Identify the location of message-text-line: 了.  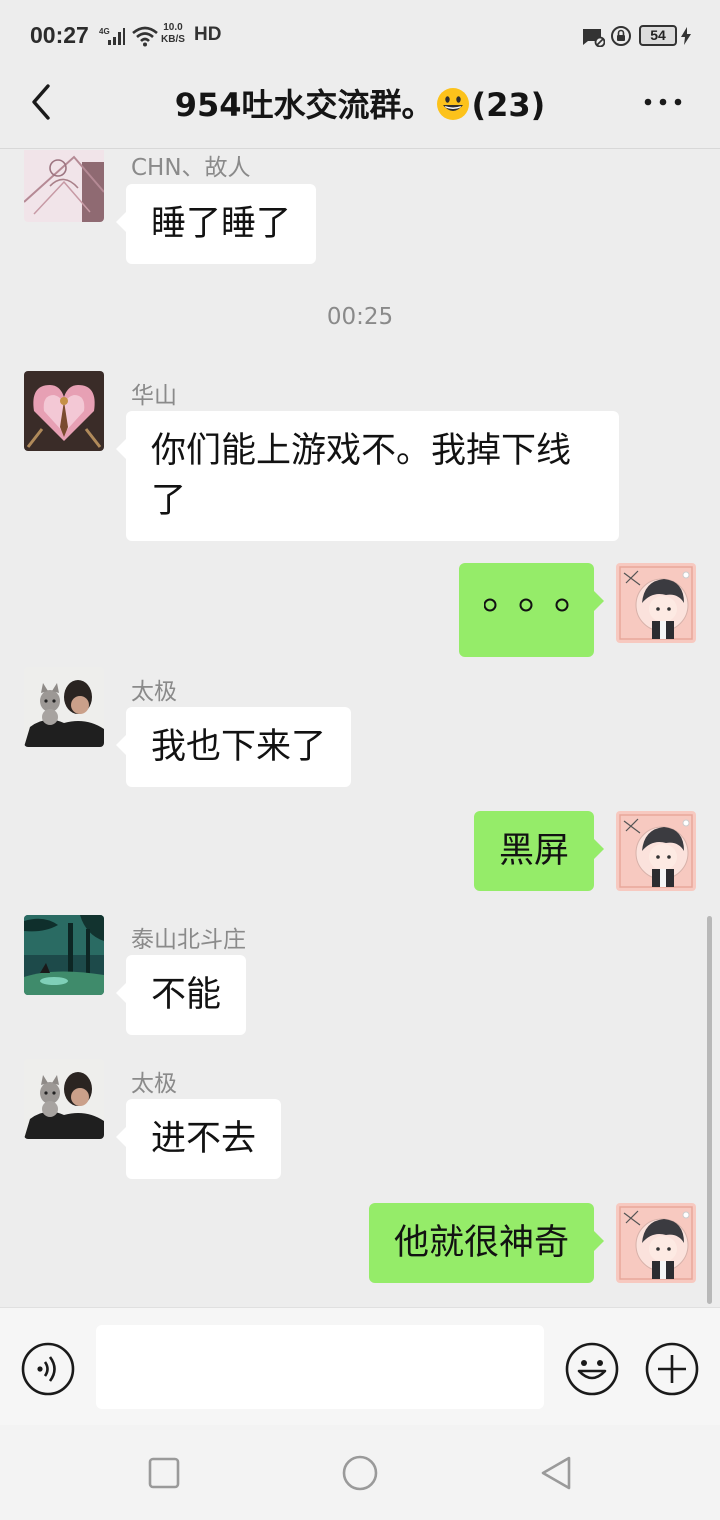
(169, 501).